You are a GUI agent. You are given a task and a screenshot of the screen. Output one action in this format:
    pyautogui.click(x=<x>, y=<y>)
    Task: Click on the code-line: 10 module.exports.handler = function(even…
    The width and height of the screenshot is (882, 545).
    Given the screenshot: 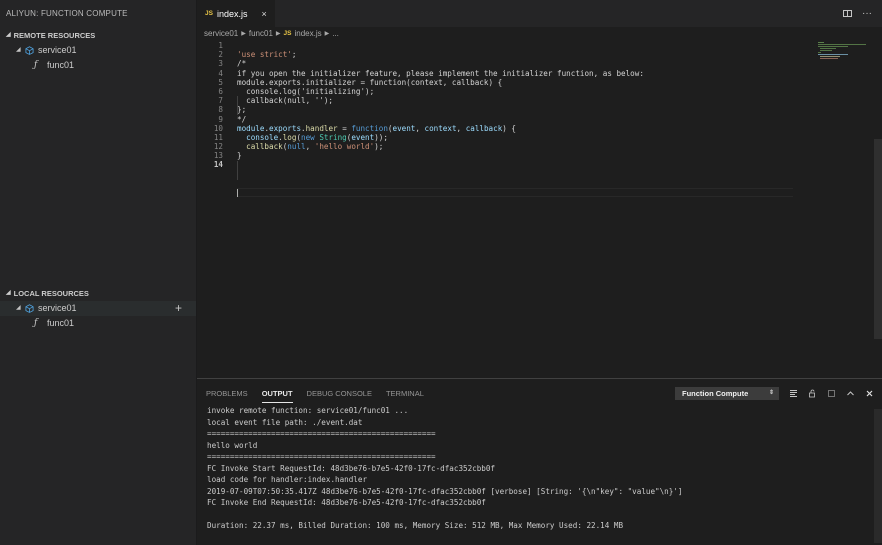 What is the action you would take?
    pyautogui.click(x=364, y=128)
    